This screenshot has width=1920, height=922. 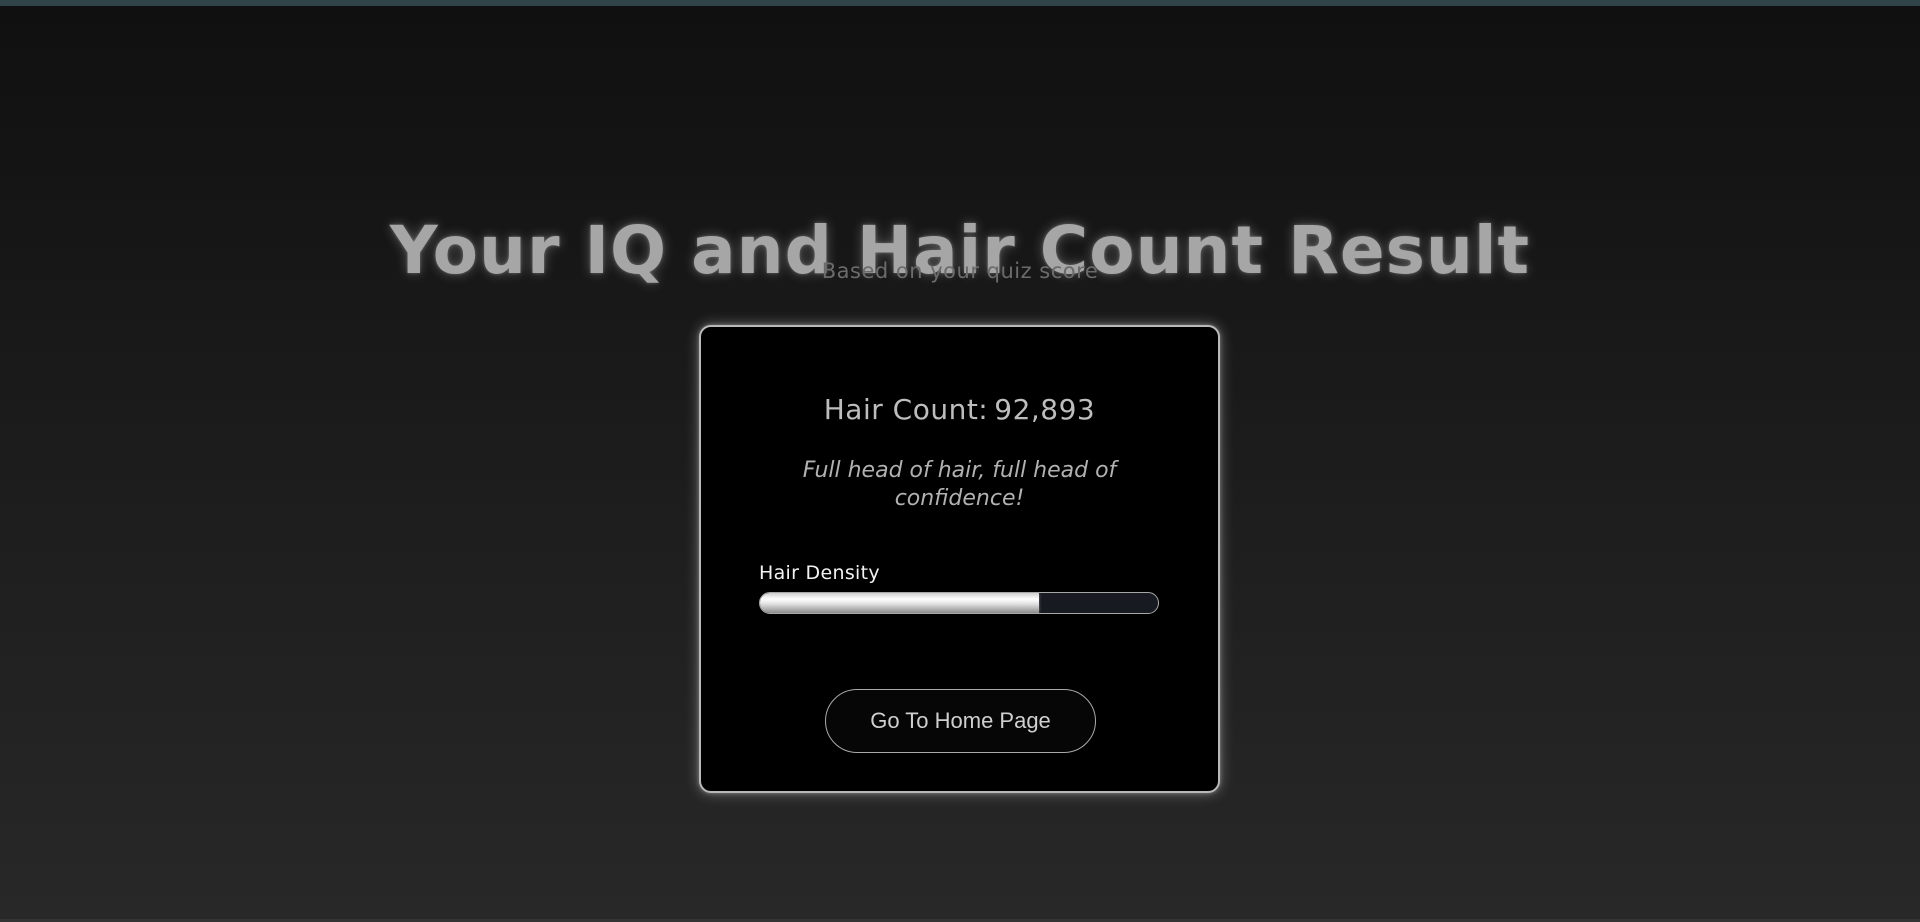 I want to click on go-home-button: Go To Home Page, so click(x=960, y=721).